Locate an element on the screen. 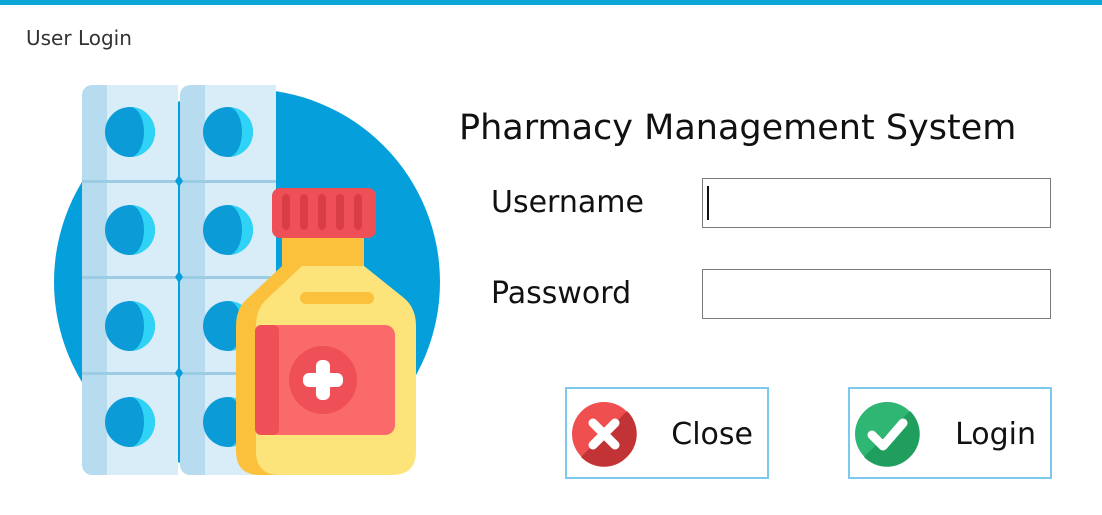 Image resolution: width=1102 pixels, height=515 pixels. close-button: Close is located at coordinates (667, 433).